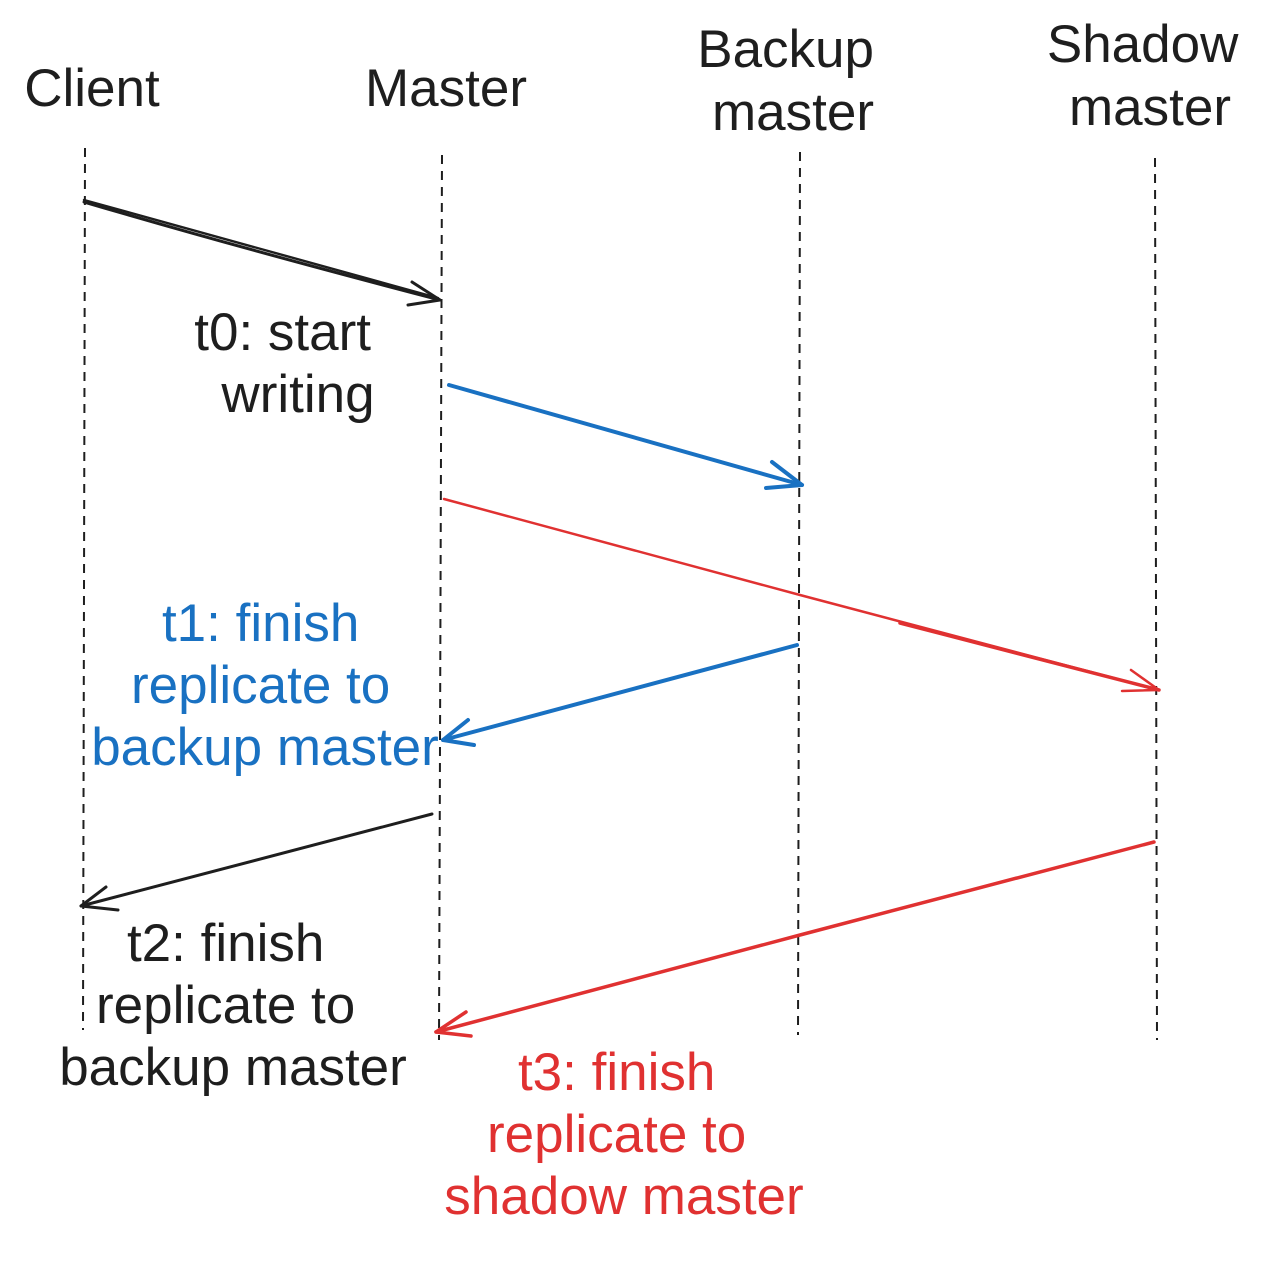 The width and height of the screenshot is (1269, 1266). What do you see at coordinates (84, 589) in the screenshot?
I see `lifeline-client` at bounding box center [84, 589].